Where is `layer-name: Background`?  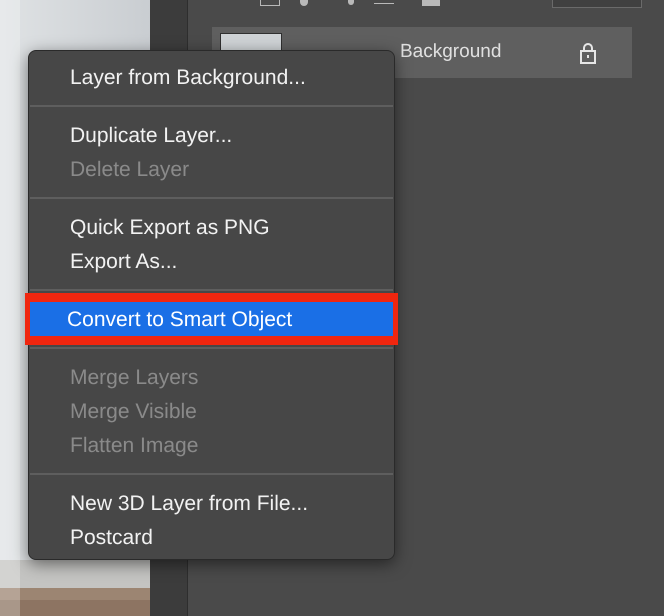
layer-name: Background is located at coordinates (451, 52).